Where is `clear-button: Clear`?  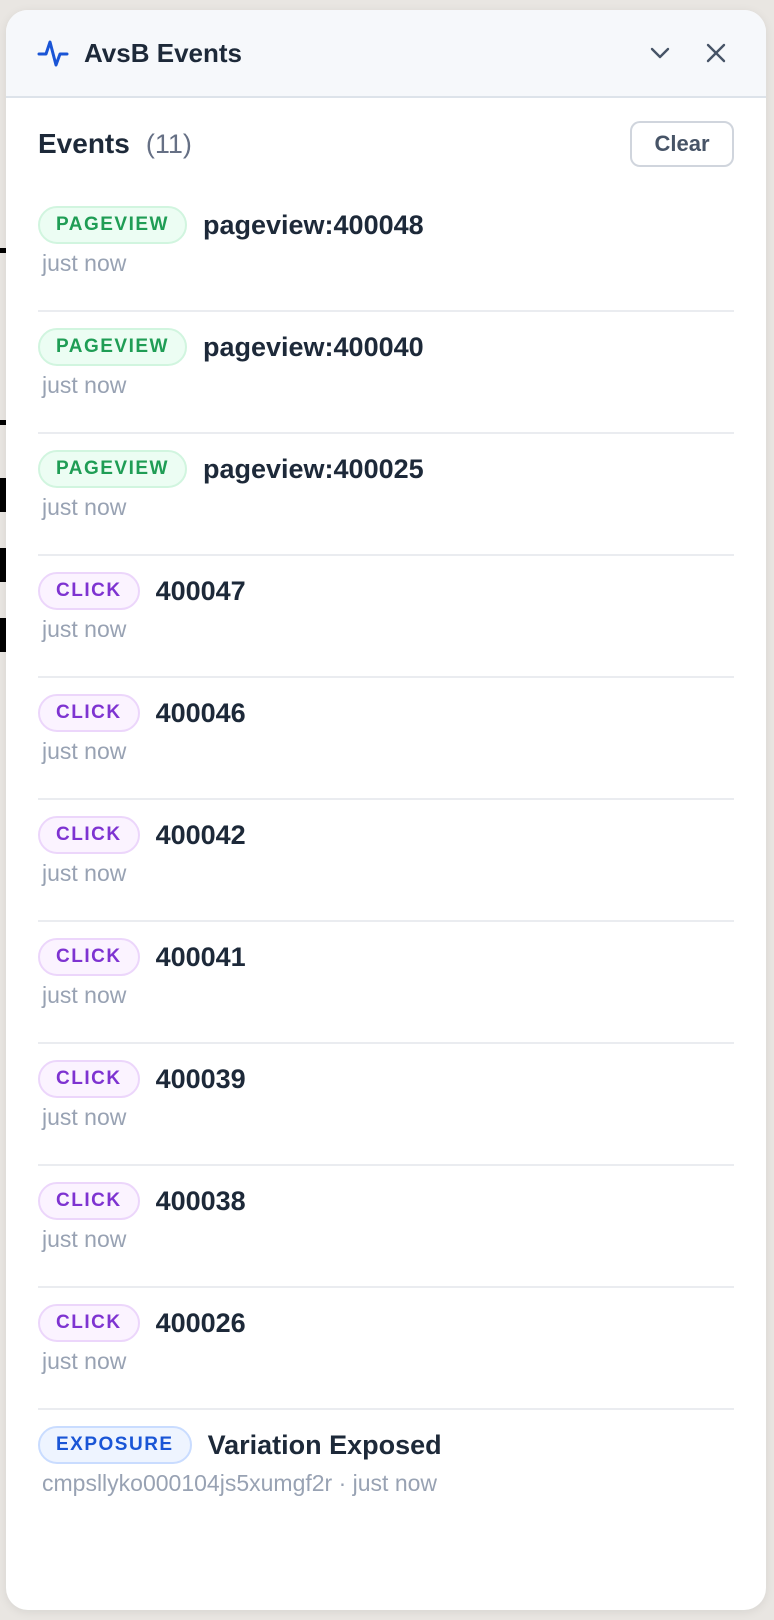
clear-button: Clear is located at coordinates (682, 144).